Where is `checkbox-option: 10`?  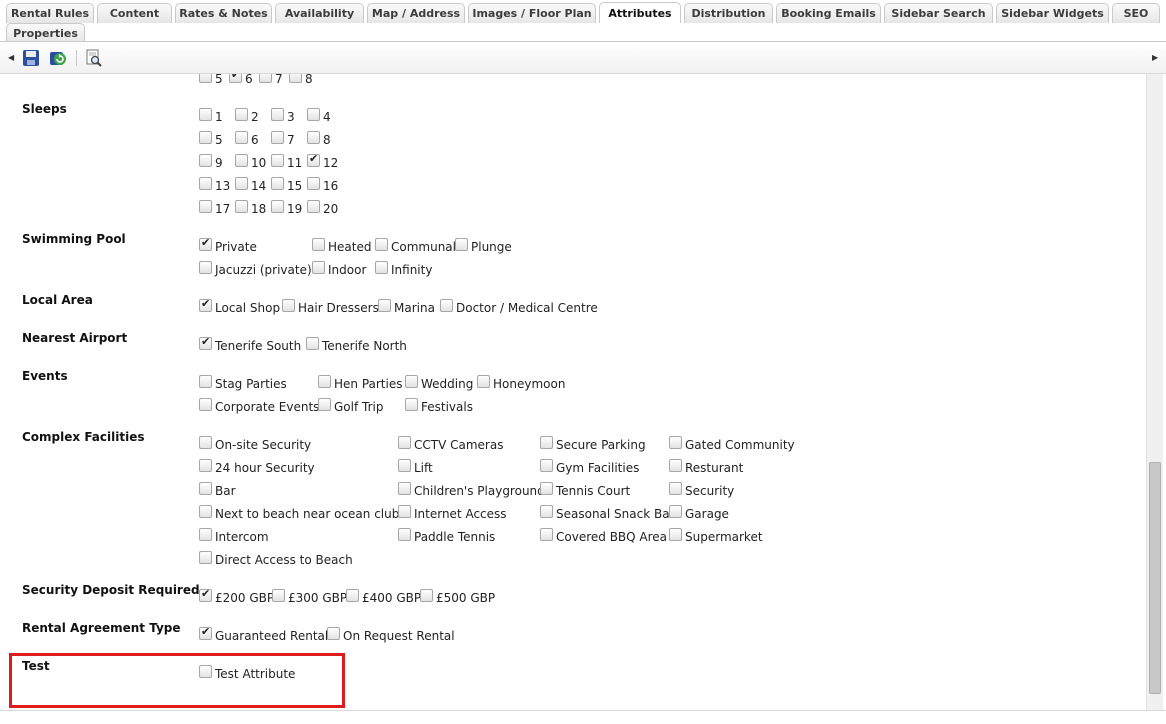
checkbox-option: 10 is located at coordinates (250, 162).